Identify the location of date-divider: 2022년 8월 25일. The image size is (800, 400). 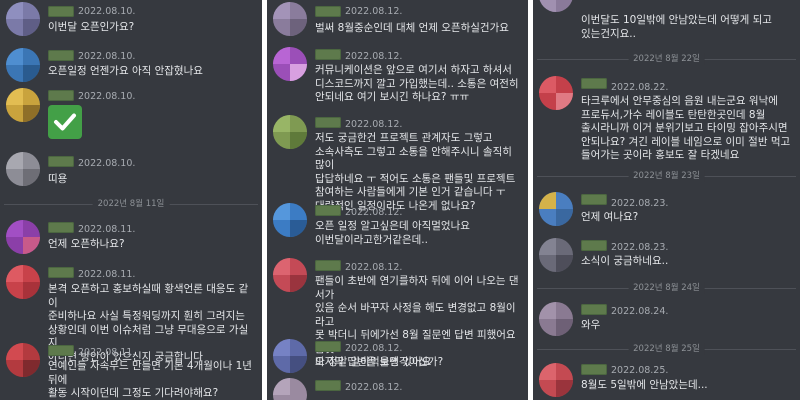
(666, 349).